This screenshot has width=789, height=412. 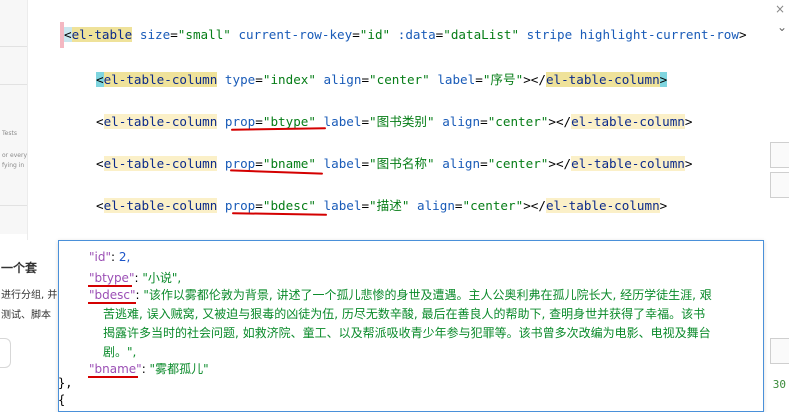 What do you see at coordinates (29, 322) in the screenshot?
I see `left-content-area: 一个套 进行分组, 并 测试、脚本` at bounding box center [29, 322].